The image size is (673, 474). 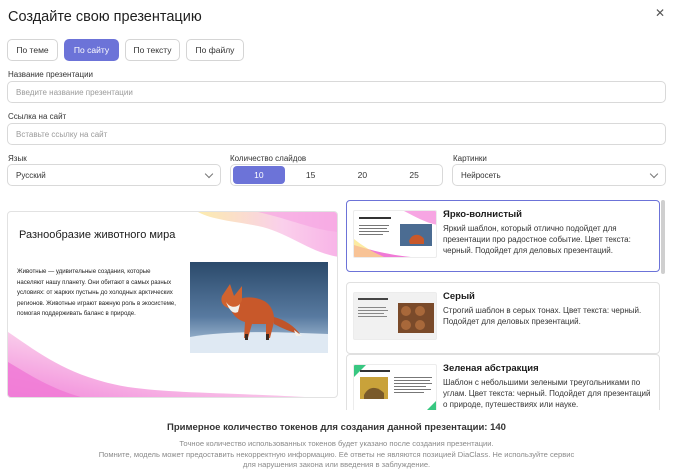 What do you see at coordinates (91, 50) in the screenshot?
I see `tab-by-site: По сайту` at bounding box center [91, 50].